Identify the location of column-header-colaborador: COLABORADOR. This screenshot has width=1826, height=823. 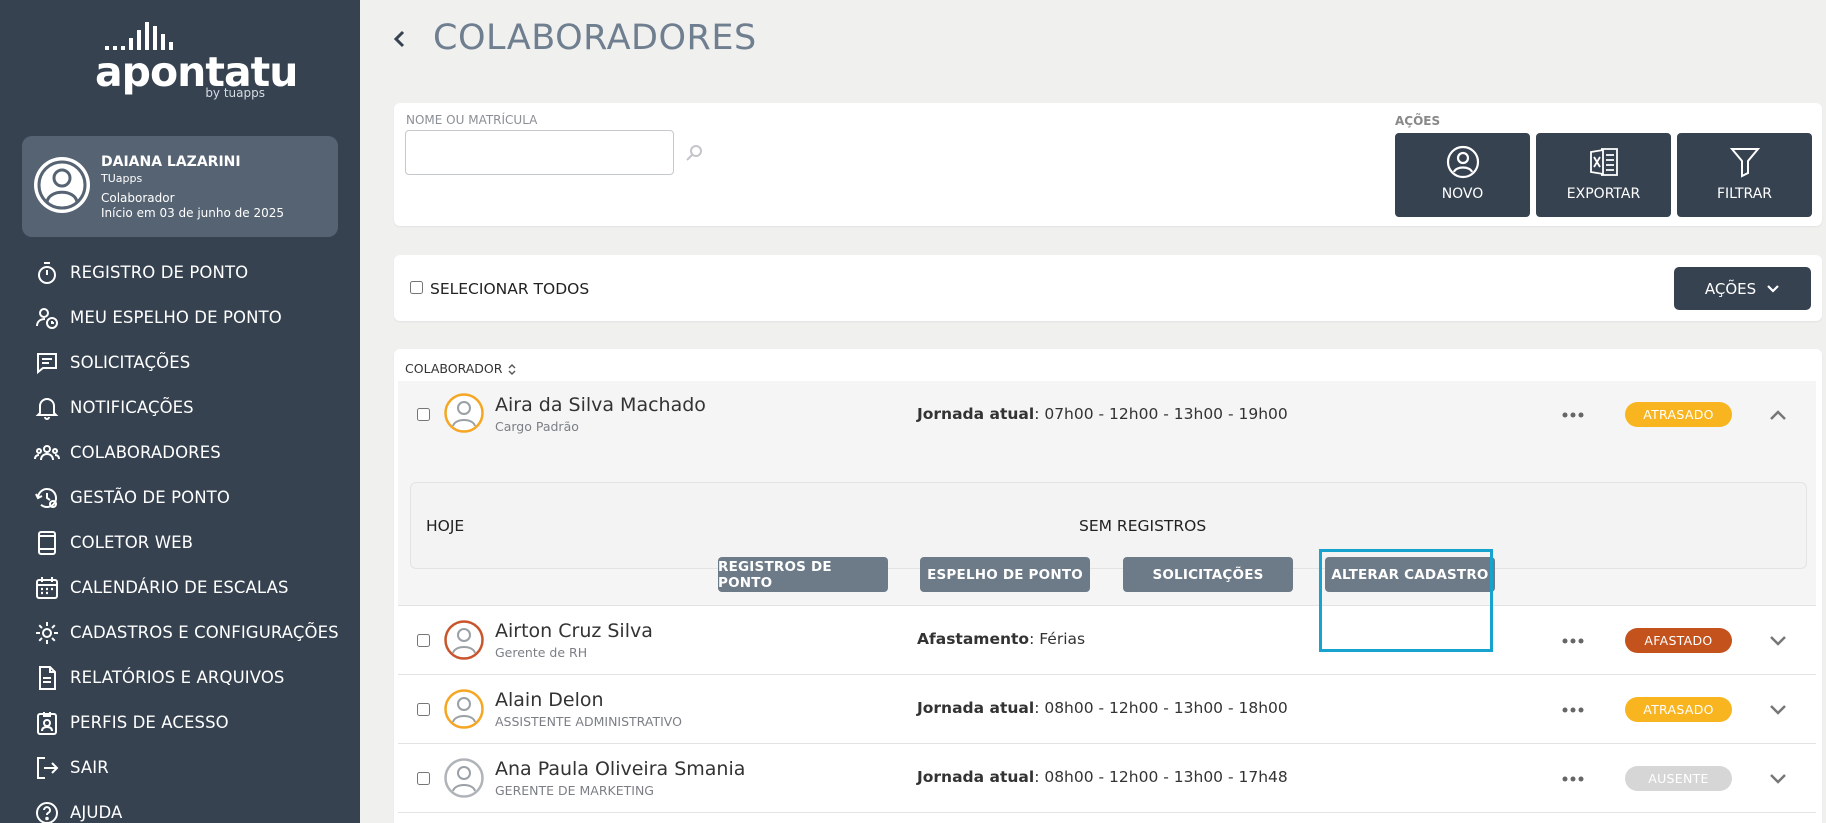
(461, 368).